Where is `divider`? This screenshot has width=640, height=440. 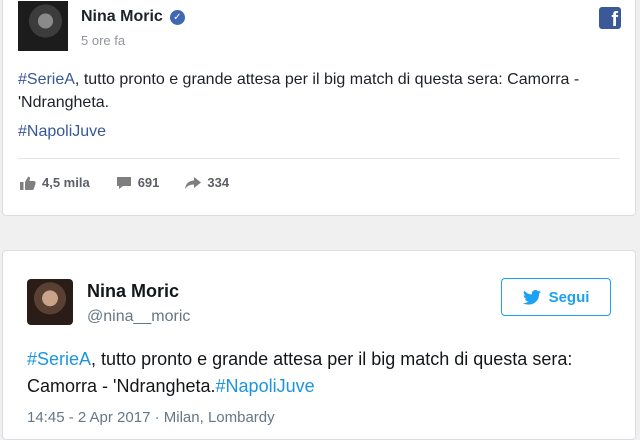 divider is located at coordinates (319, 158).